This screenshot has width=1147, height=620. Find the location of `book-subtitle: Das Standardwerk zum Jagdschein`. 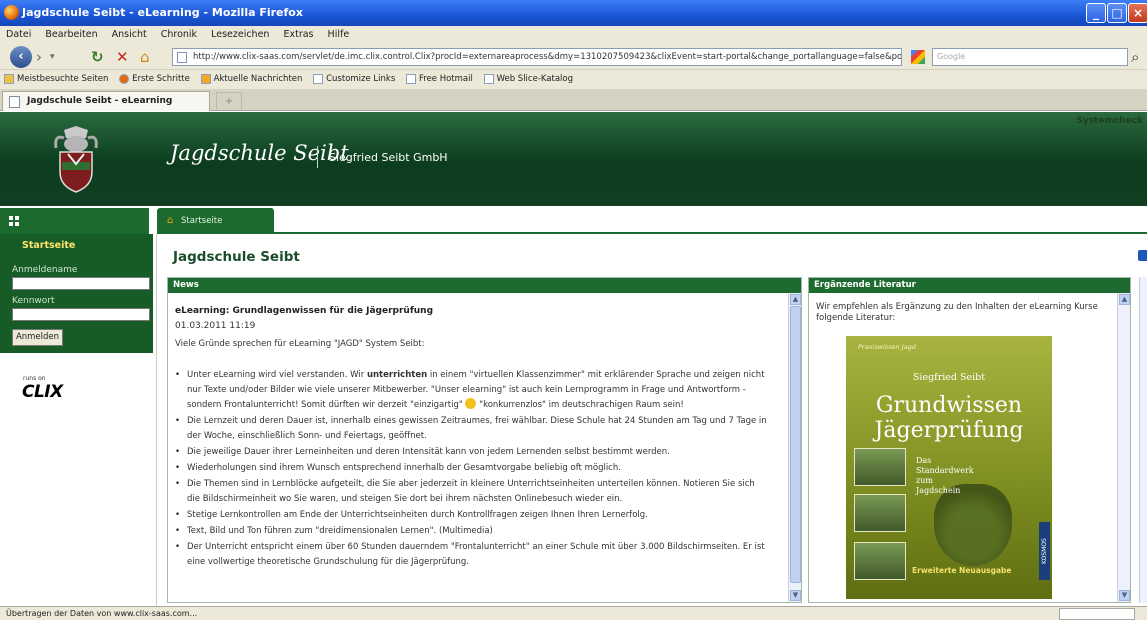

book-subtitle: Das Standardwerk zum Jagdschein is located at coordinates (945, 475).